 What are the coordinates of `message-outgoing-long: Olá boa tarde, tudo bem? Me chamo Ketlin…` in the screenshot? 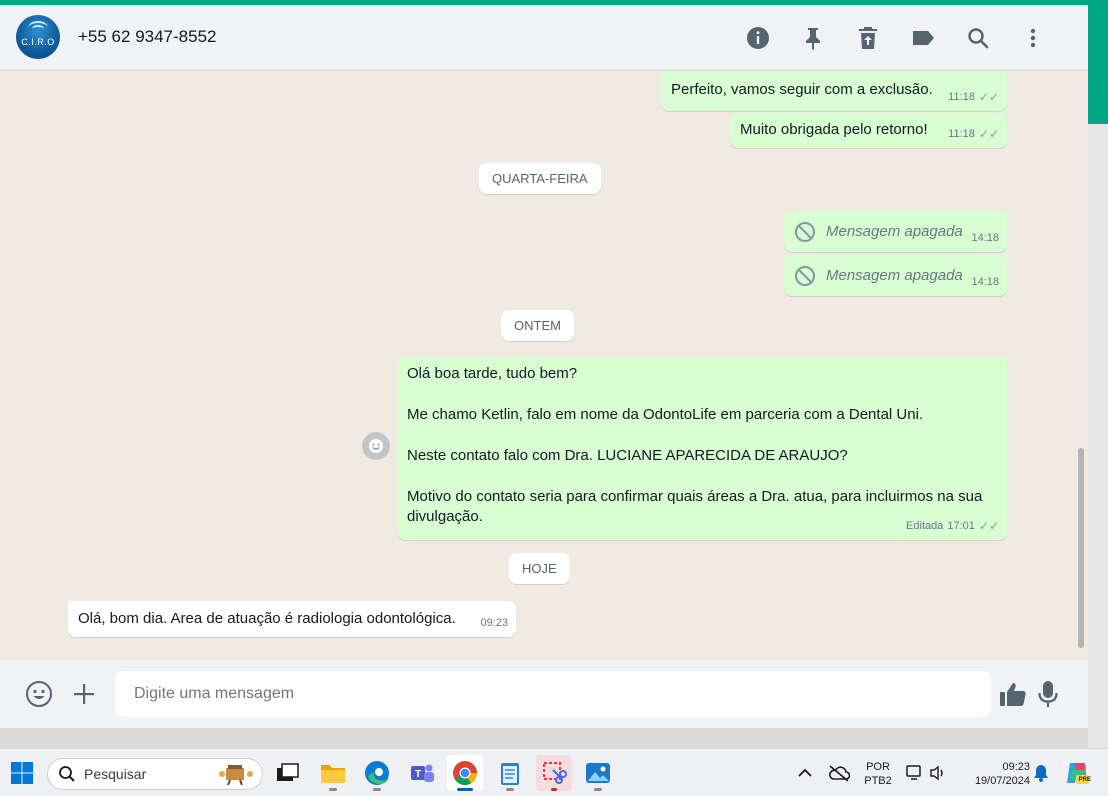 It's located at (702, 448).